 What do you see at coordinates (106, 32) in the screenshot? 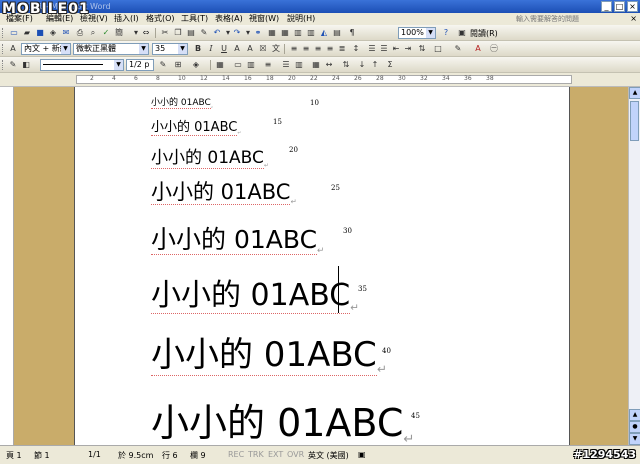
I see `spelling-icon: ✓` at bounding box center [106, 32].